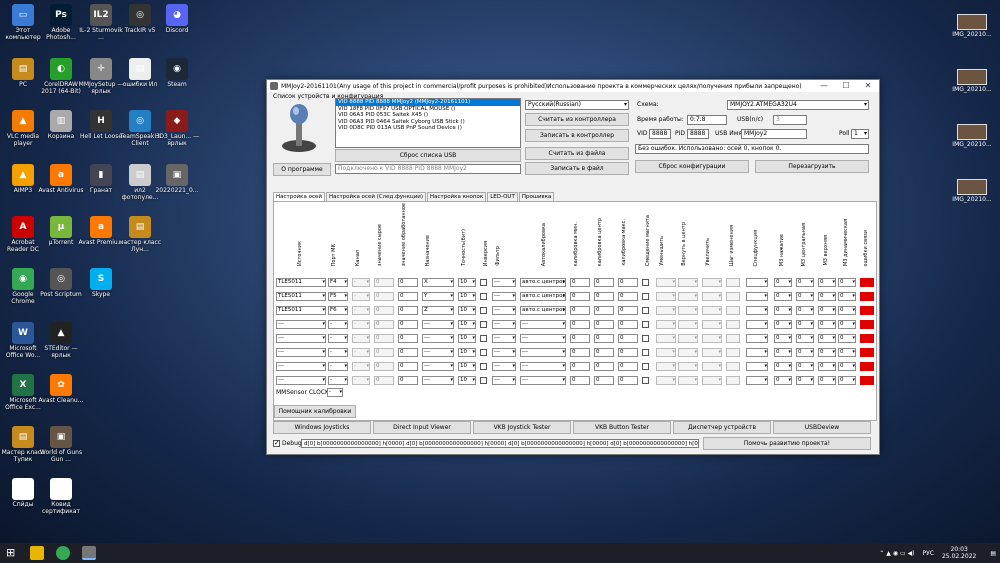 The height and width of the screenshot is (563, 1000). I want to click on axis-dest-cell: X, so click(438, 282).